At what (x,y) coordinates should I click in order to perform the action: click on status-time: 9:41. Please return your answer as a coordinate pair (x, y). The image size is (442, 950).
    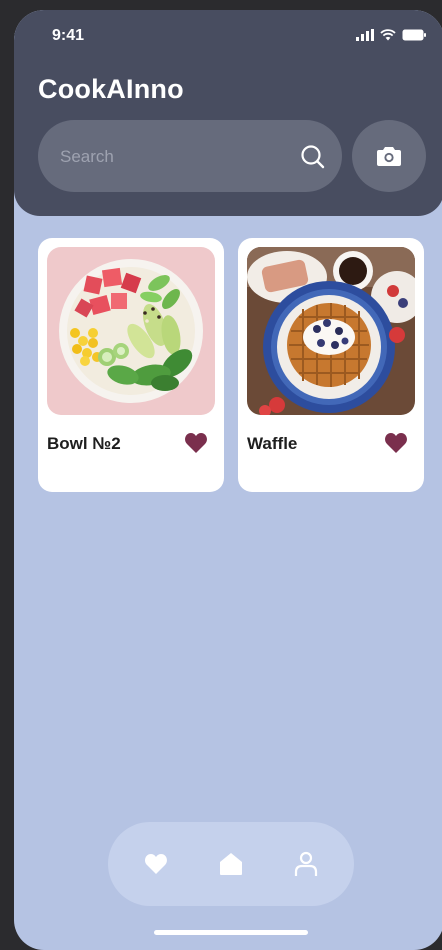
    Looking at the image, I should click on (68, 35).